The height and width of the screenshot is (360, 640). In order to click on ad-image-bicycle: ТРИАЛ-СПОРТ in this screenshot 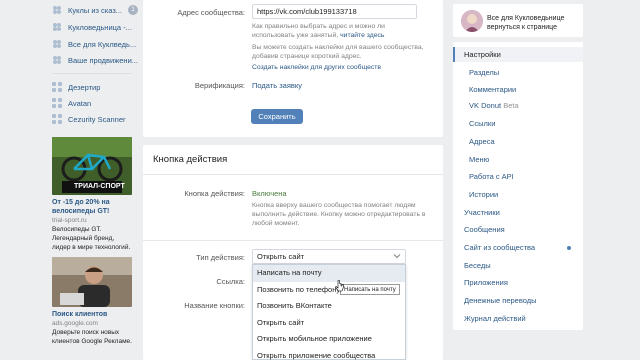, I will do `click(92, 166)`.